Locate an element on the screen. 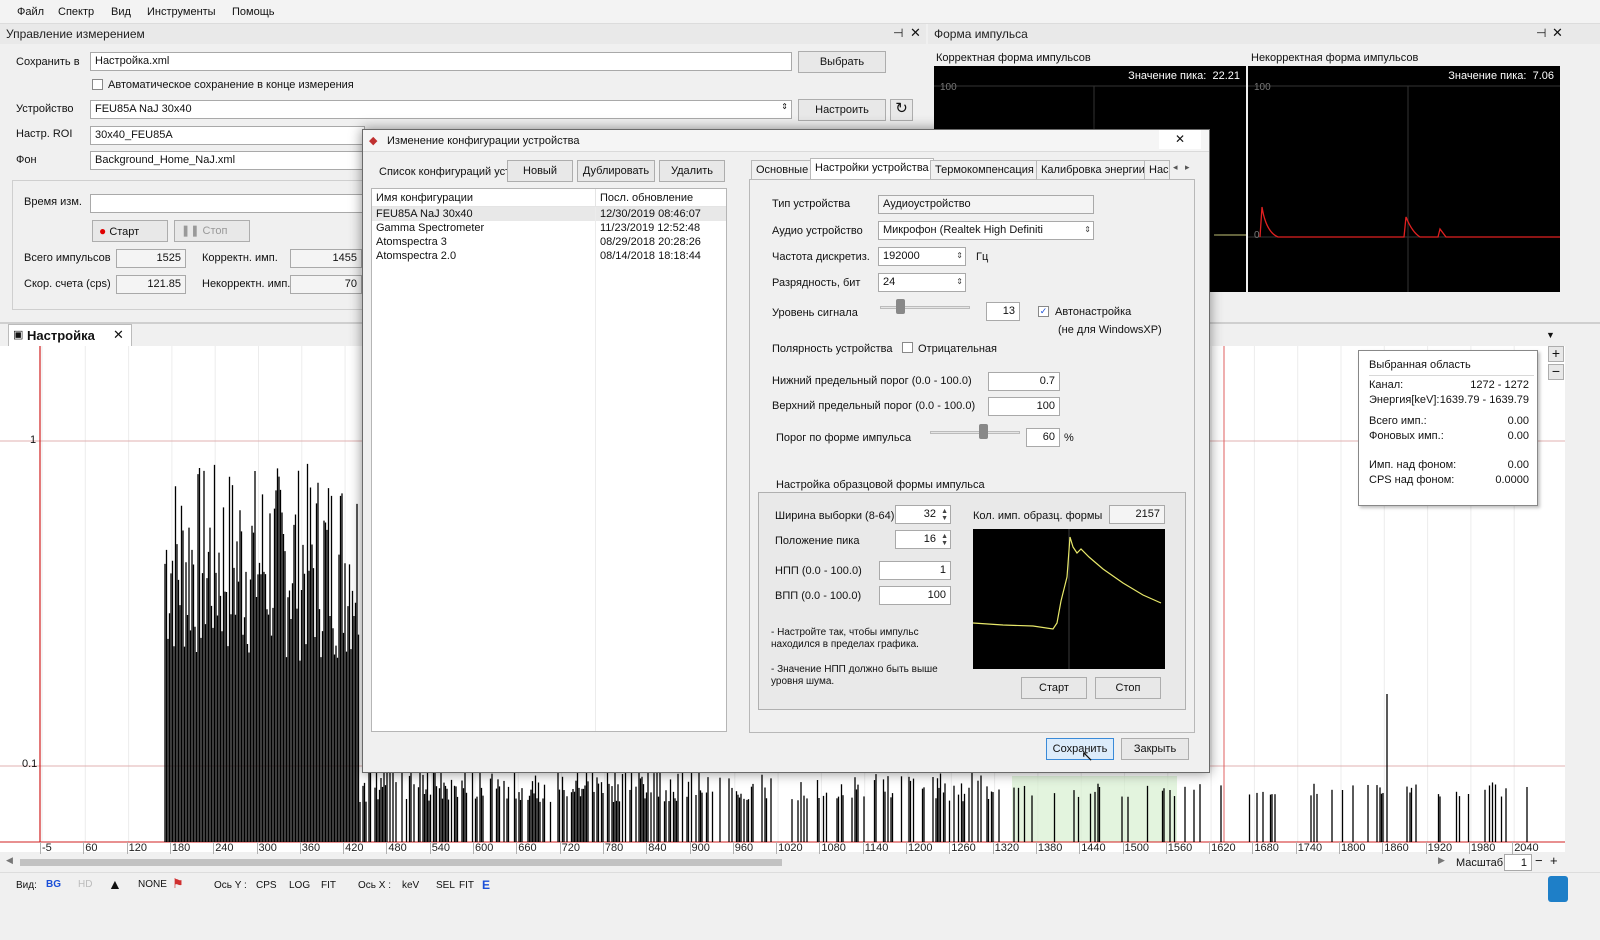 Image resolution: width=1600 pixels, height=940 pixels. zoom-out-icon: − is located at coordinates (1556, 372).